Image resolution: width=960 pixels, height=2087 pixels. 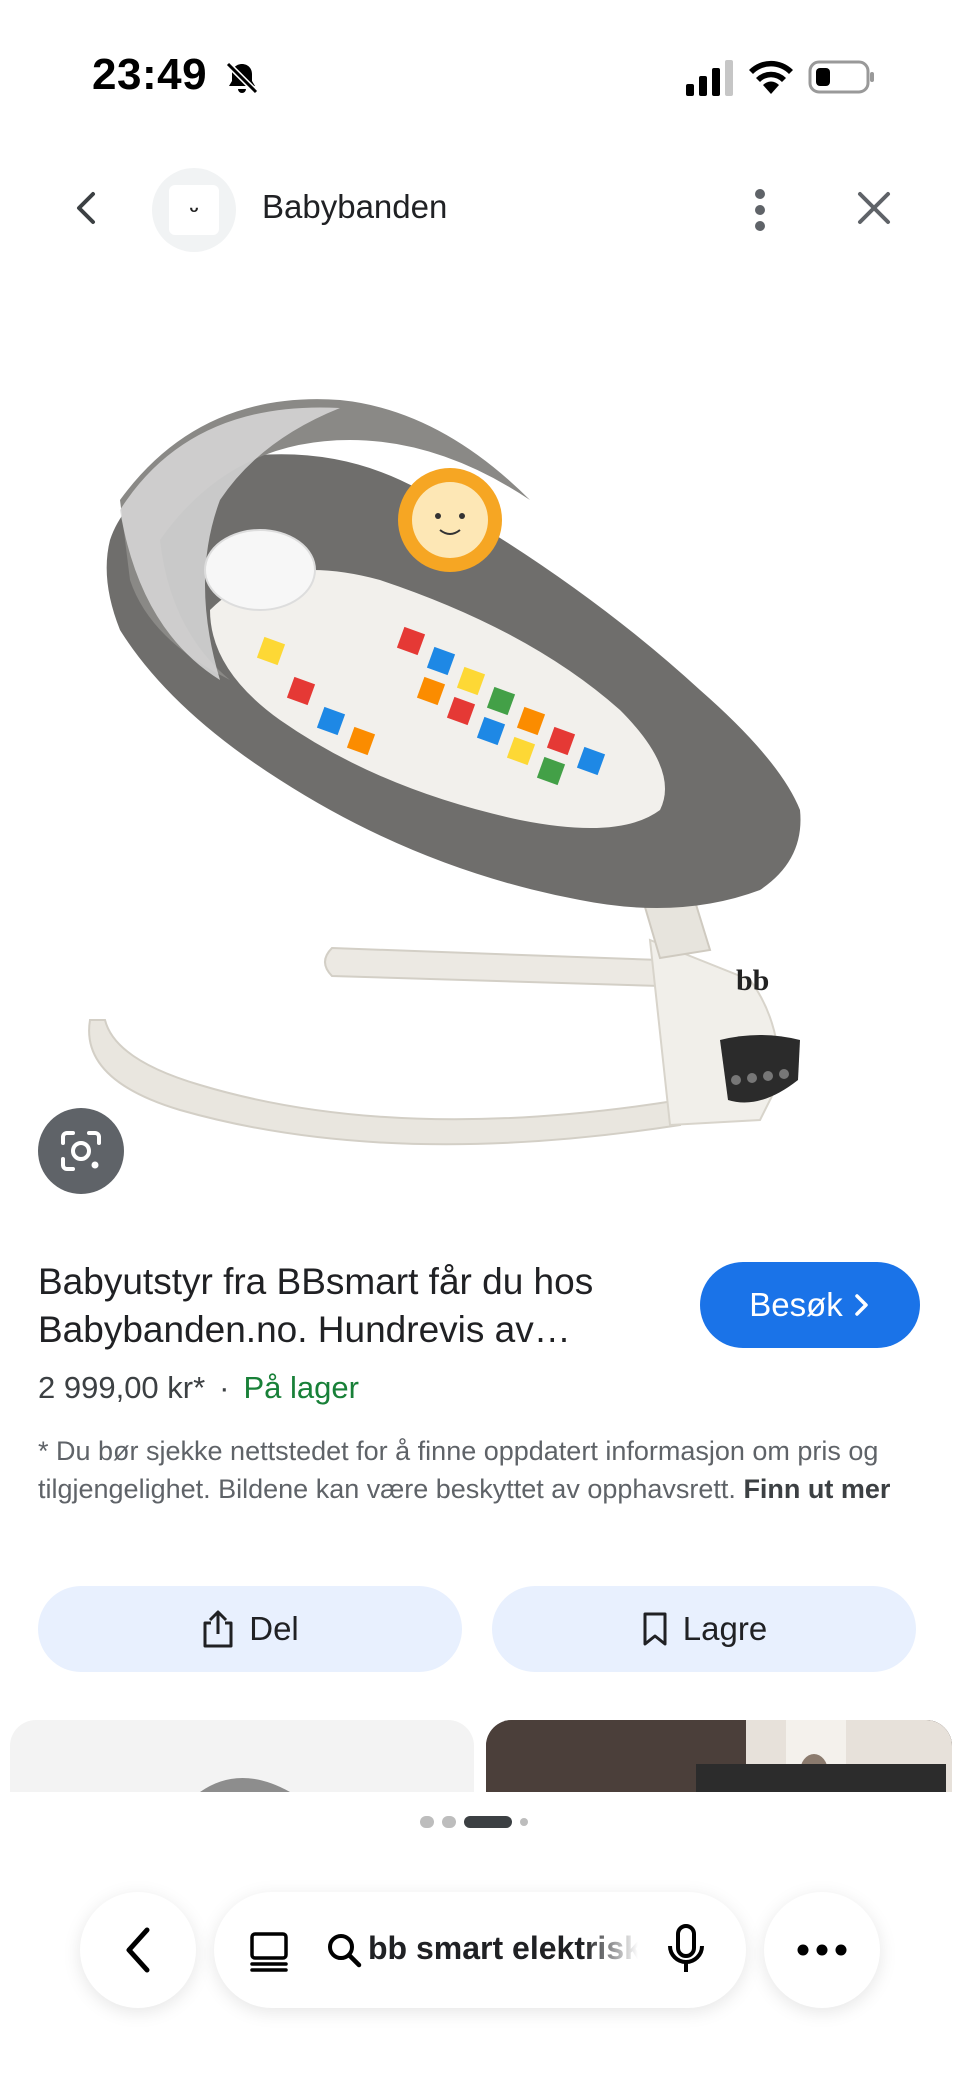 What do you see at coordinates (450, 520) in the screenshot?
I see `sun-toy` at bounding box center [450, 520].